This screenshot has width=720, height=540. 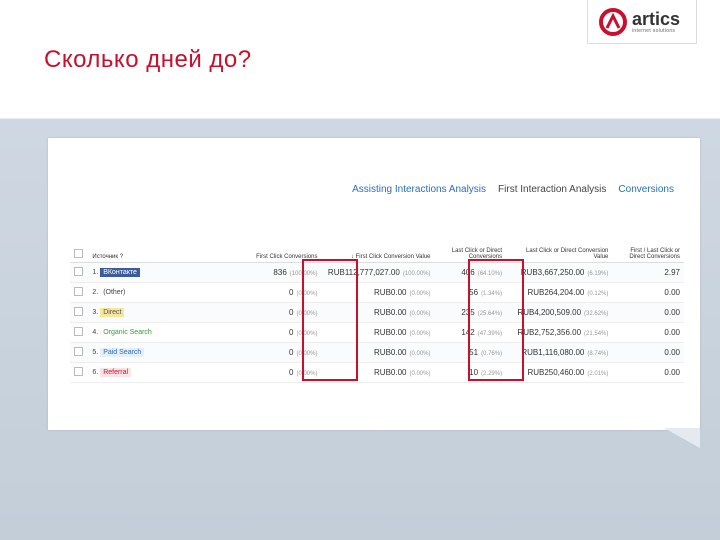 What do you see at coordinates (549, 312) in the screenshot?
I see `last-click-value: RUB4,200,509.00` at bounding box center [549, 312].